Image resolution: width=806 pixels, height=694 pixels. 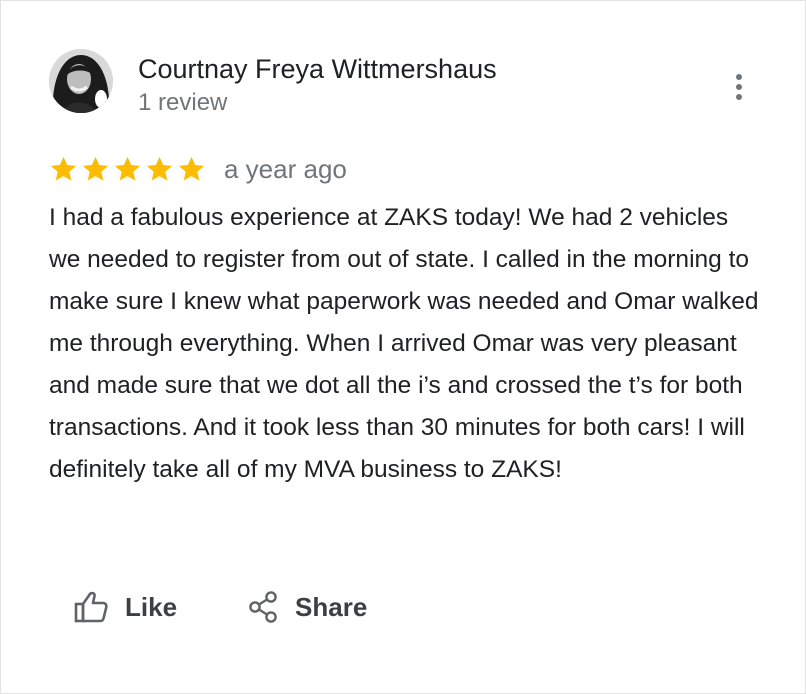 What do you see at coordinates (317, 69) in the screenshot?
I see `author-name: Courtnay Freya Wittmershaus` at bounding box center [317, 69].